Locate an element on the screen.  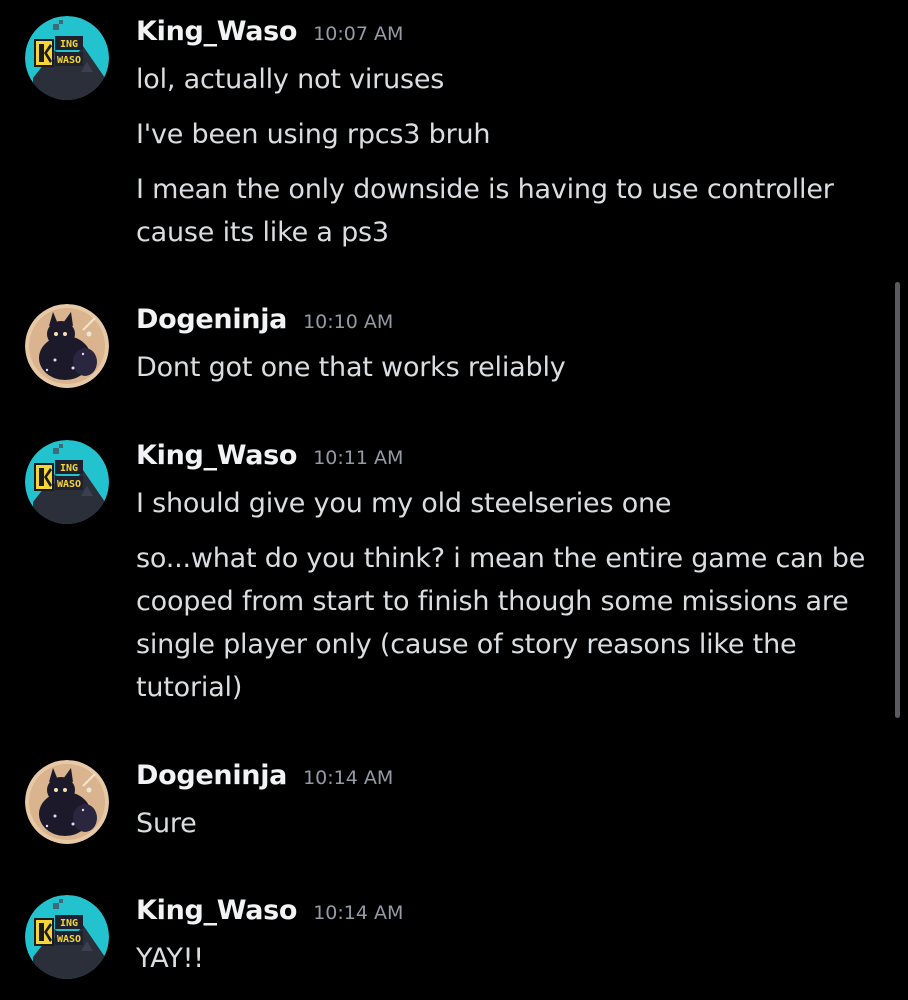
message-text: Sure is located at coordinates (166, 823).